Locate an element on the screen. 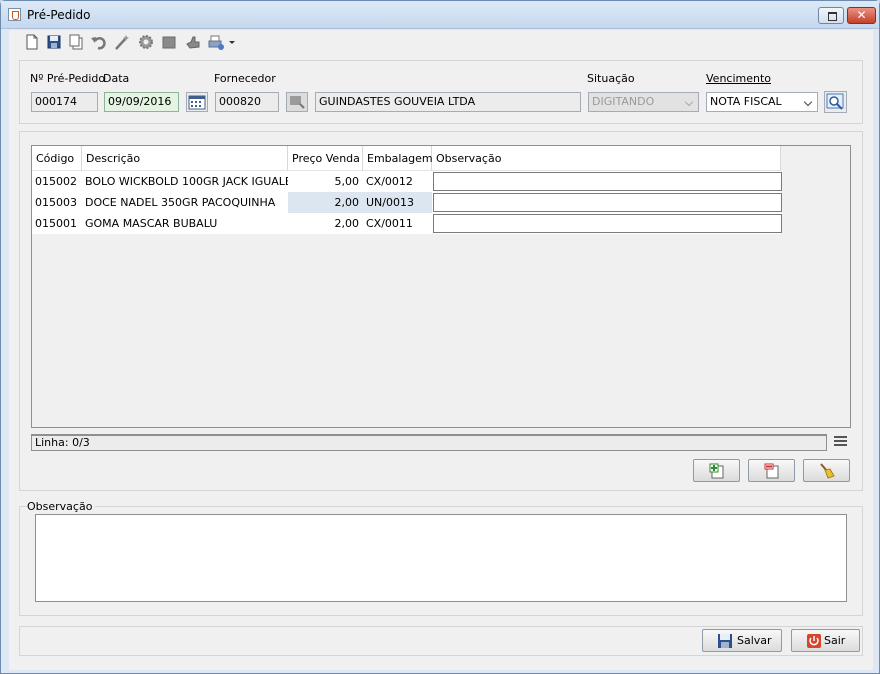 This screenshot has height=674, width=880. cell-description: BOLO WICKBOLD 100GR JACK IGUALES is located at coordinates (186, 181).